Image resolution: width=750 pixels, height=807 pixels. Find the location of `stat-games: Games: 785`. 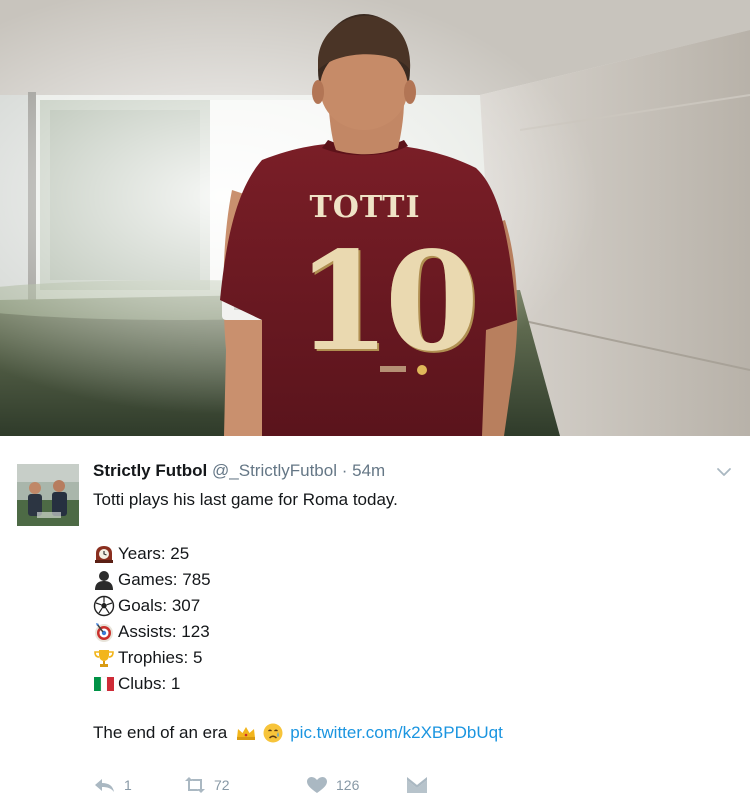

stat-games: Games: 785 is located at coordinates (152, 580).